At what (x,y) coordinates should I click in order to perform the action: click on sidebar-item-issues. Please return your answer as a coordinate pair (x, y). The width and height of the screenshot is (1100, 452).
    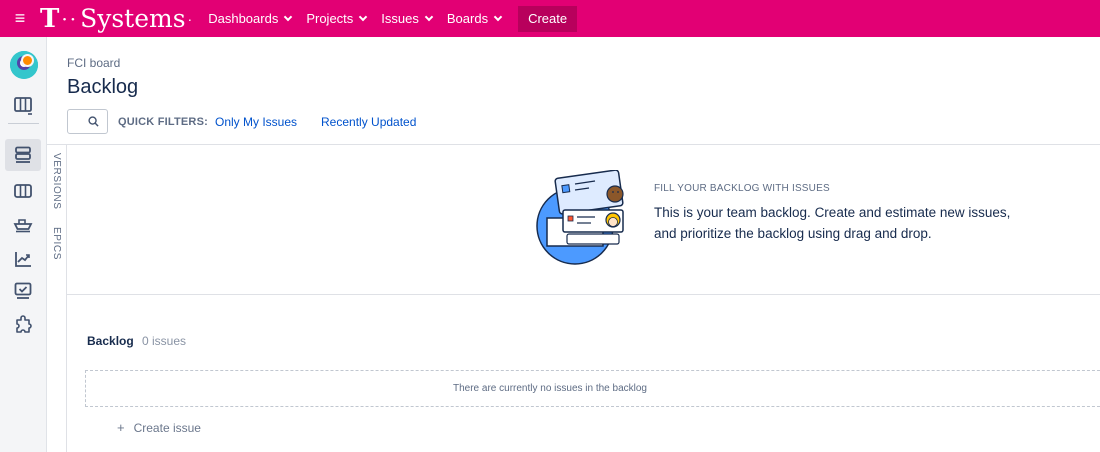
    Looking at the image, I should click on (23, 291).